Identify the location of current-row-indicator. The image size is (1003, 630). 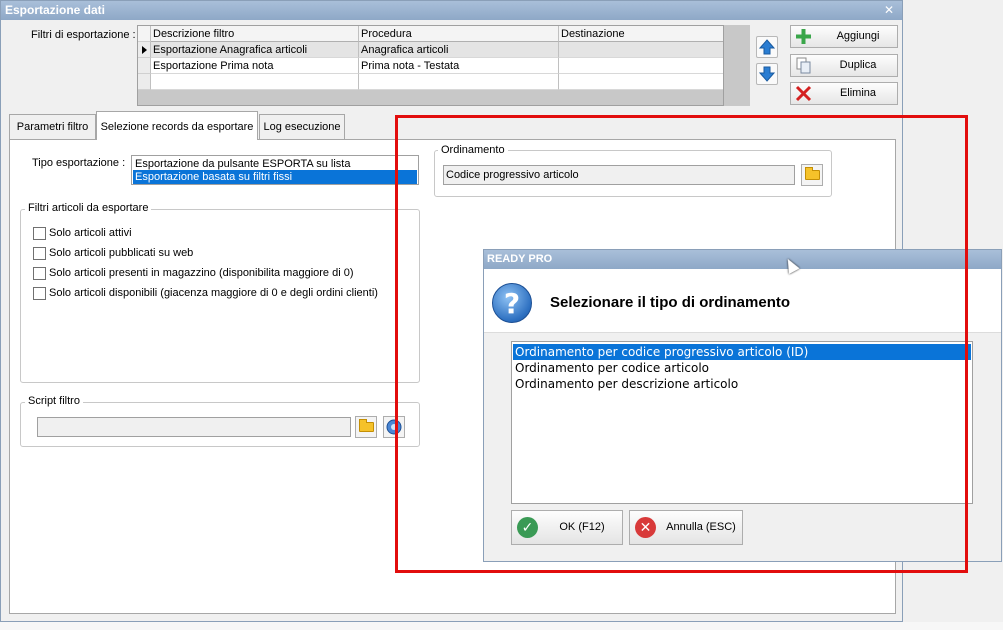
(144, 50).